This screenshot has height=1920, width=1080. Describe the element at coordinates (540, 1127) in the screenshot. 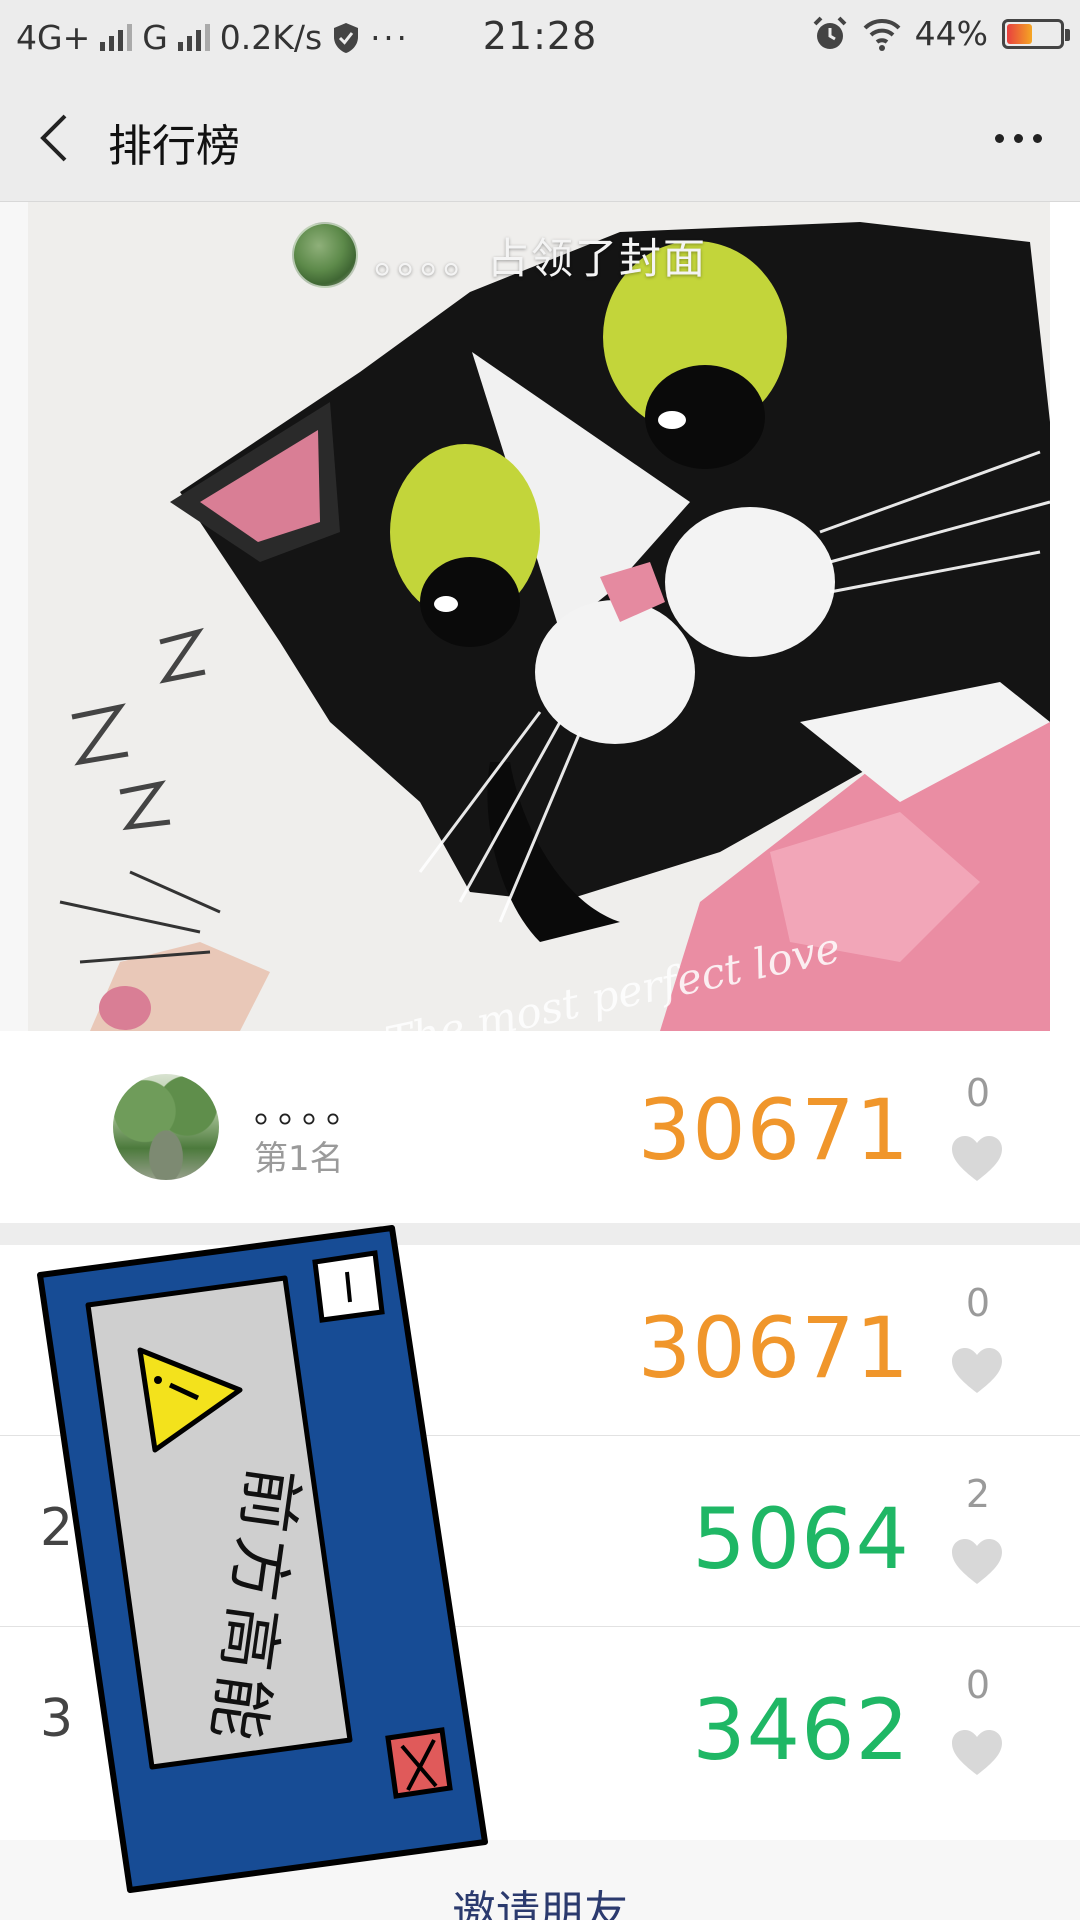

I see `my-rank-row: 。。。。 第1名 30671 0` at that location.